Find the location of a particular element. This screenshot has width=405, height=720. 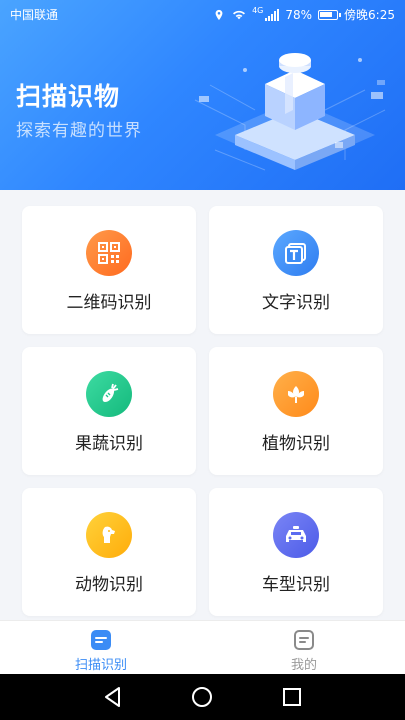

card-label: 动物识别 is located at coordinates (109, 585).